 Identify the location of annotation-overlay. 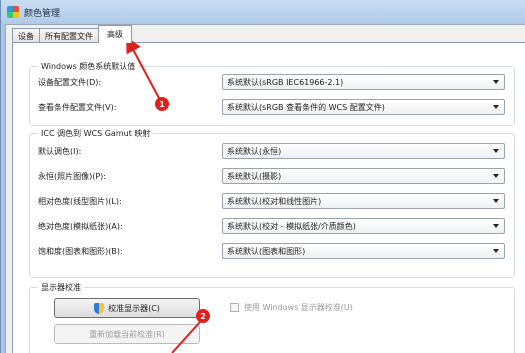
(163, 194).